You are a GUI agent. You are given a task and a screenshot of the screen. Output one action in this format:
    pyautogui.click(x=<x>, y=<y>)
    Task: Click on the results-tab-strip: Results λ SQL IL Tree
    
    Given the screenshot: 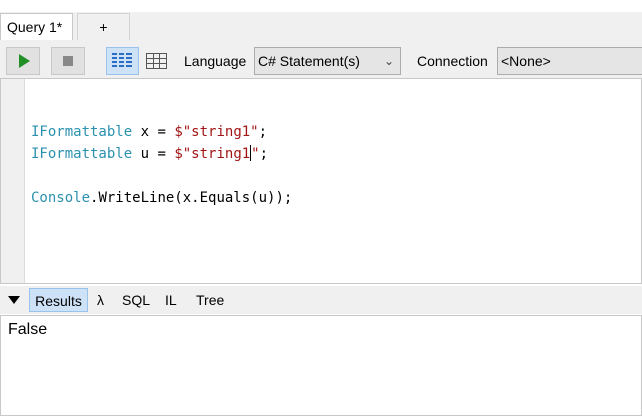 What is the action you would take?
    pyautogui.click(x=321, y=300)
    